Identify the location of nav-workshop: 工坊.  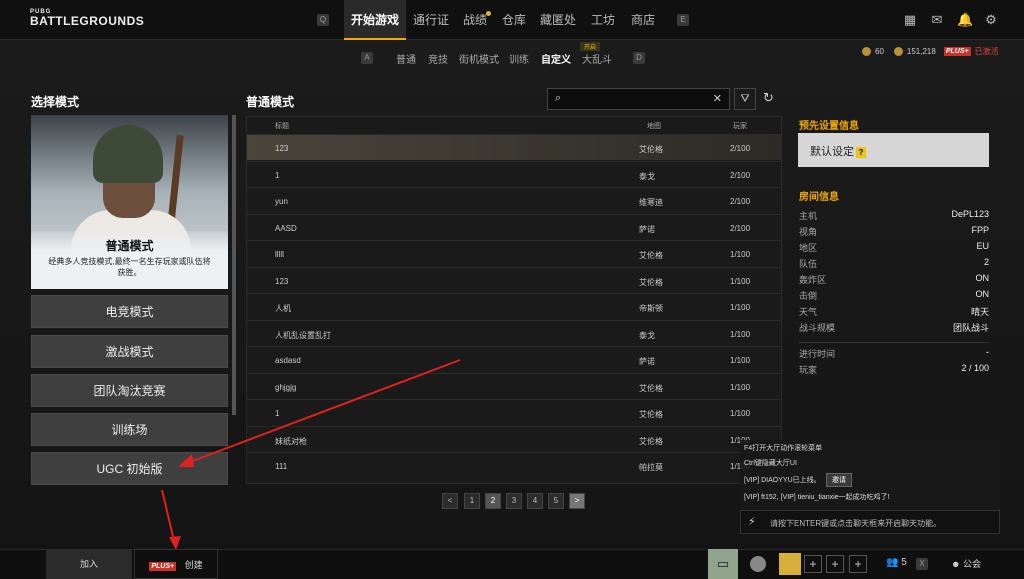
(603, 20).